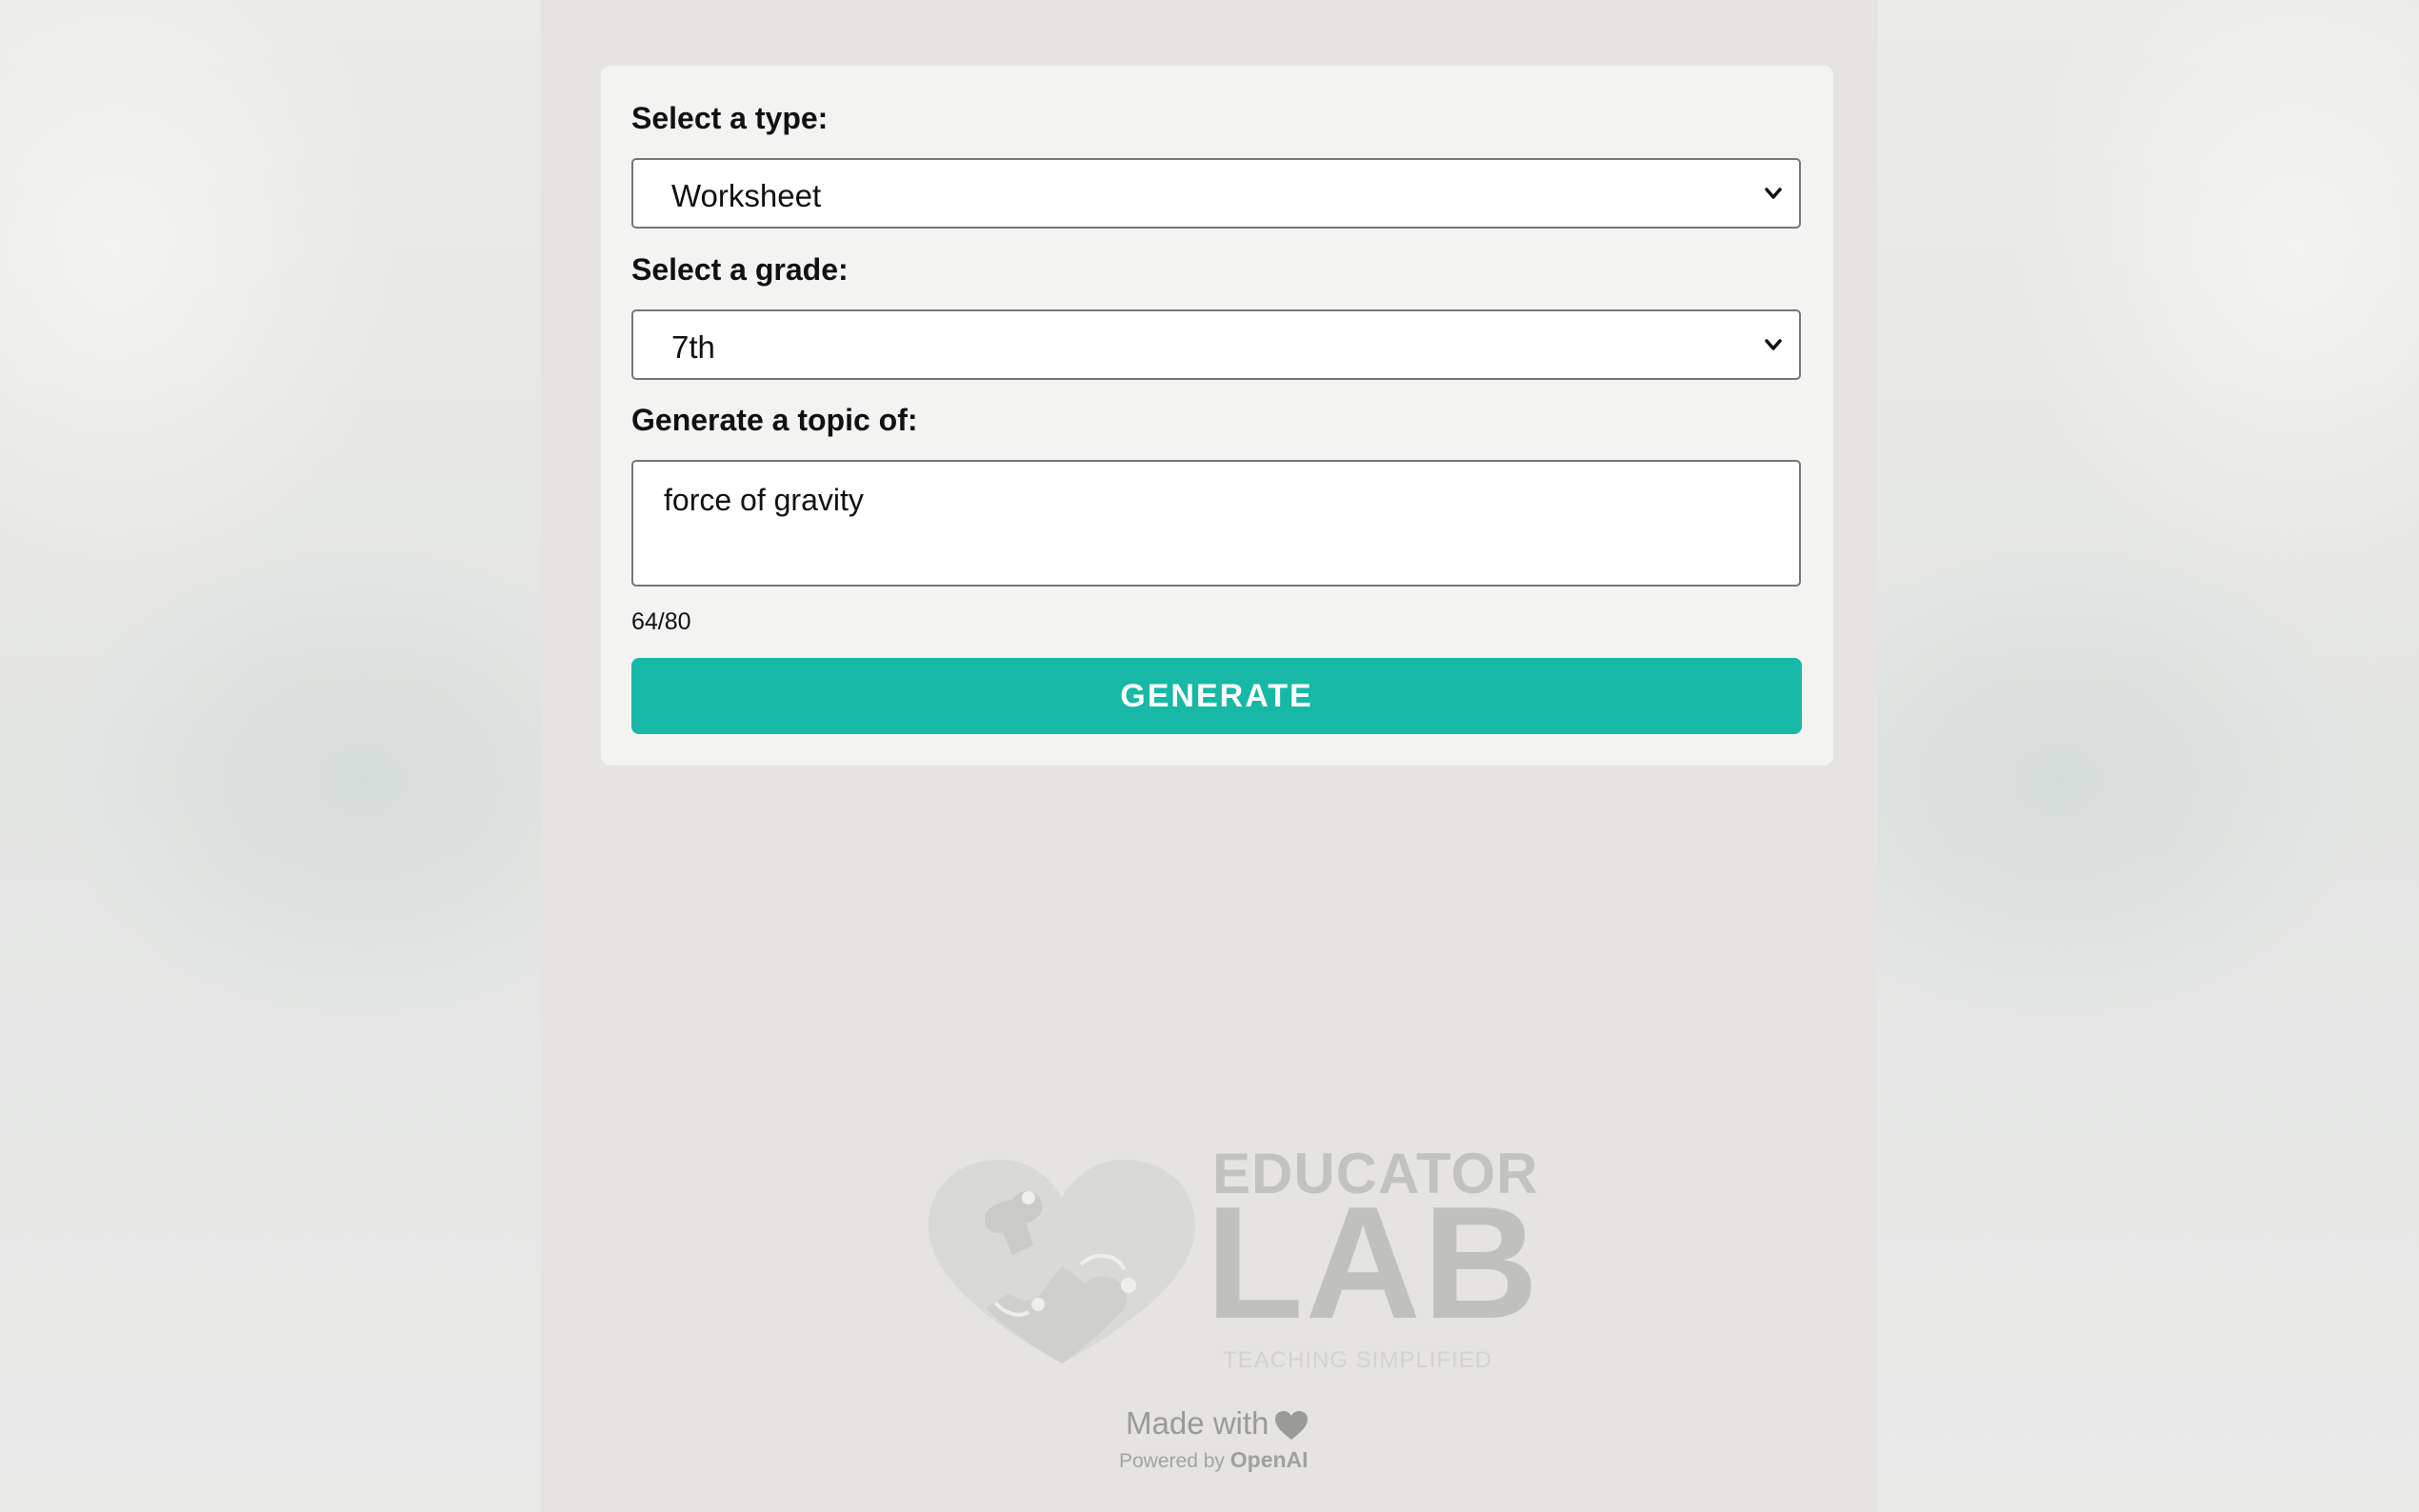 The height and width of the screenshot is (1512, 2419). Describe the element at coordinates (774, 420) in the screenshot. I see `topic-label: Generate a topic of:` at that location.